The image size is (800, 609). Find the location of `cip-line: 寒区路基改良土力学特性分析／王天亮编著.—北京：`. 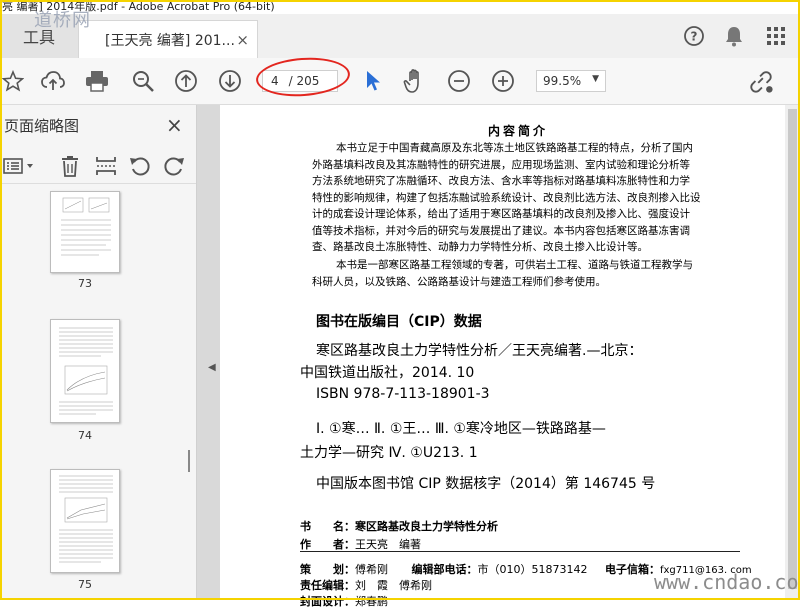

cip-line: 寒区路基改良土力学特性分析／王天亮编著.—北京： is located at coordinates (479, 351).